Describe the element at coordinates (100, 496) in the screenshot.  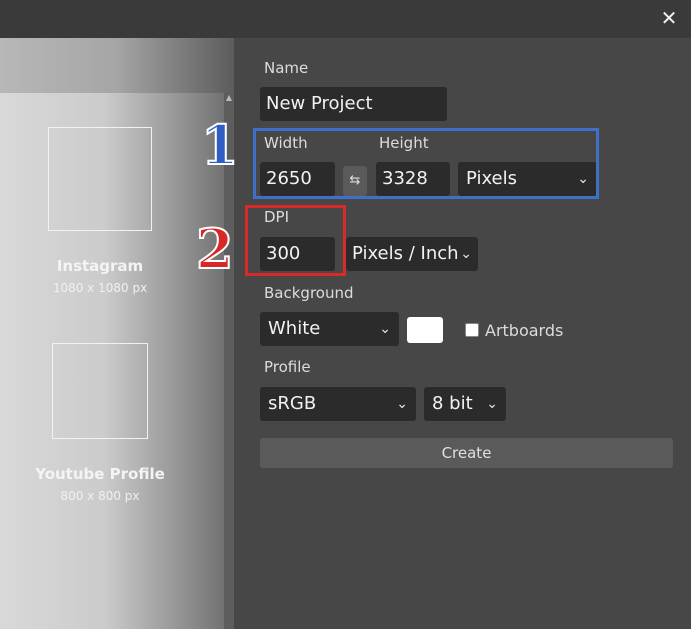
I see `preset-size: 800 x 800 px` at that location.